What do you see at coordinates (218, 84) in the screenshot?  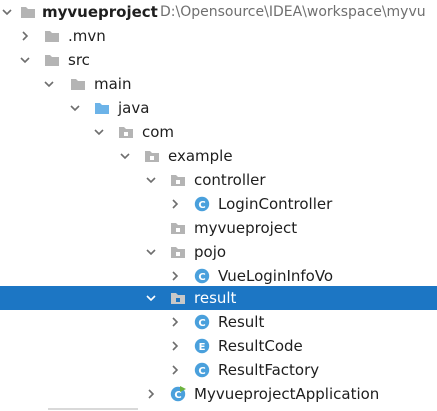 I see `tree-row-main: main` at bounding box center [218, 84].